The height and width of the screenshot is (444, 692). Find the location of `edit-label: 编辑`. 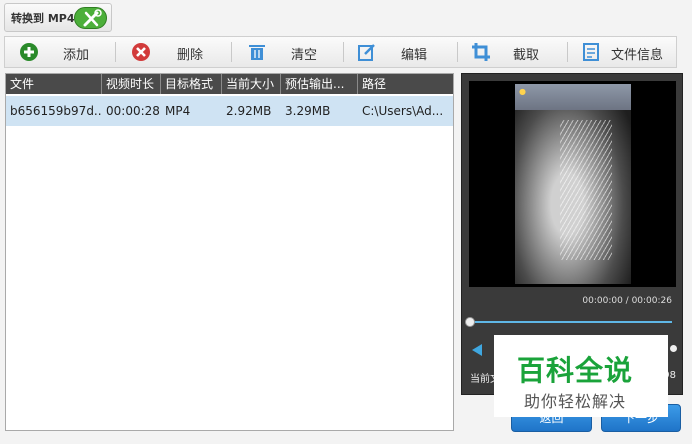

edit-label: 编辑 is located at coordinates (414, 55).